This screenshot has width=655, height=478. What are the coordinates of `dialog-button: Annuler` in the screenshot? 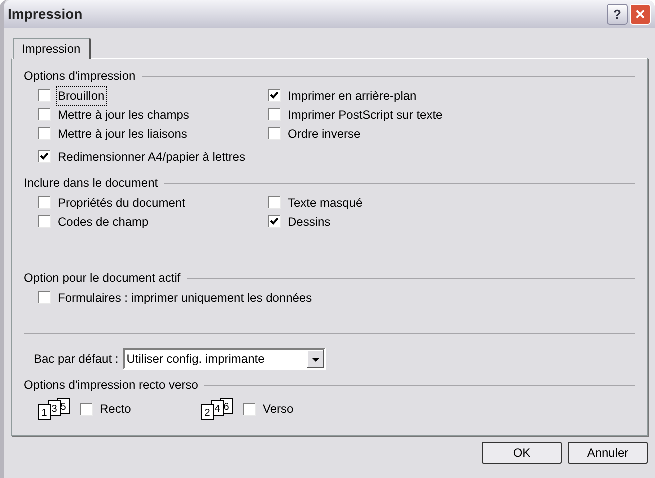 It's located at (608, 453).